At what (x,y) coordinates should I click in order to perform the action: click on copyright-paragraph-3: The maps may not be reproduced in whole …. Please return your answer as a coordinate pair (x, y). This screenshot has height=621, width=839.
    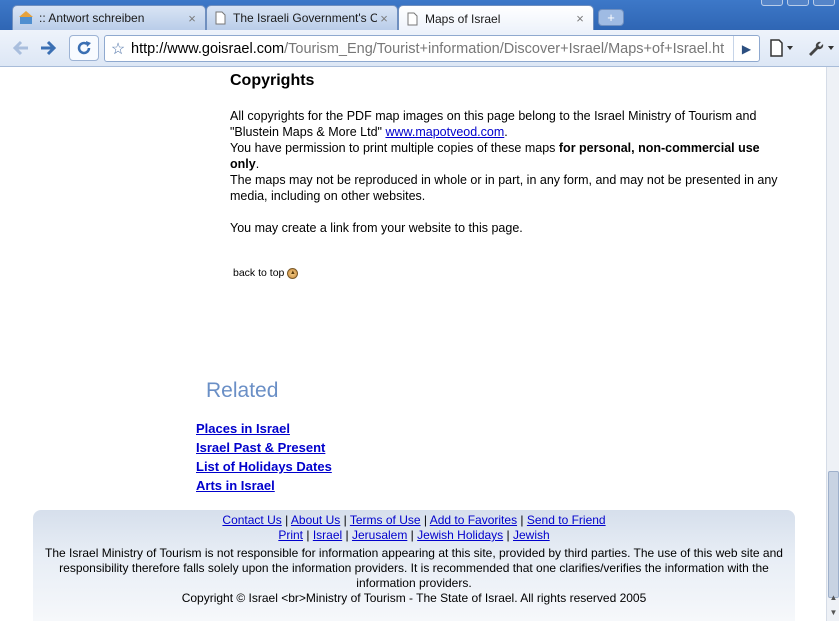
    Looking at the image, I should click on (504, 188).